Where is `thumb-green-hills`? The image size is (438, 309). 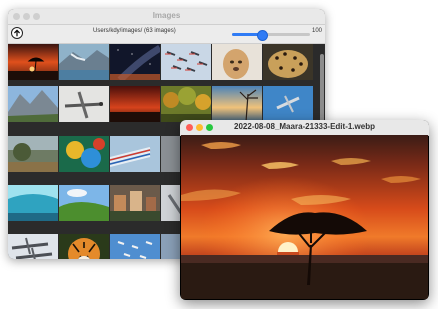 thumb-green-hills is located at coordinates (84, 203).